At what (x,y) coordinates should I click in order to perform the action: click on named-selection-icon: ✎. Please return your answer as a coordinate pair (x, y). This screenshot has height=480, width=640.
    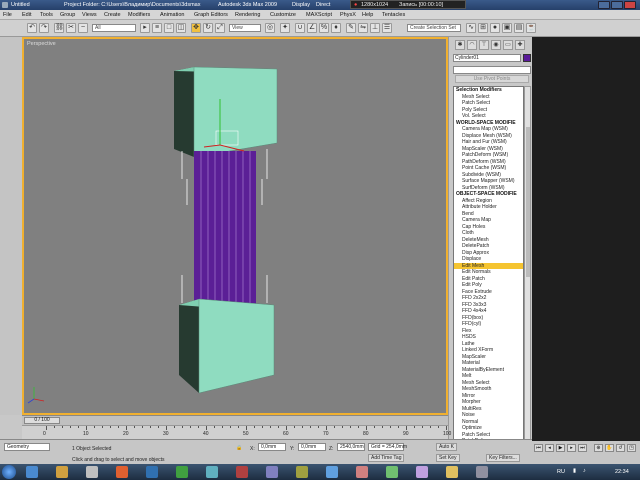
    Looking at the image, I should click on (351, 28).